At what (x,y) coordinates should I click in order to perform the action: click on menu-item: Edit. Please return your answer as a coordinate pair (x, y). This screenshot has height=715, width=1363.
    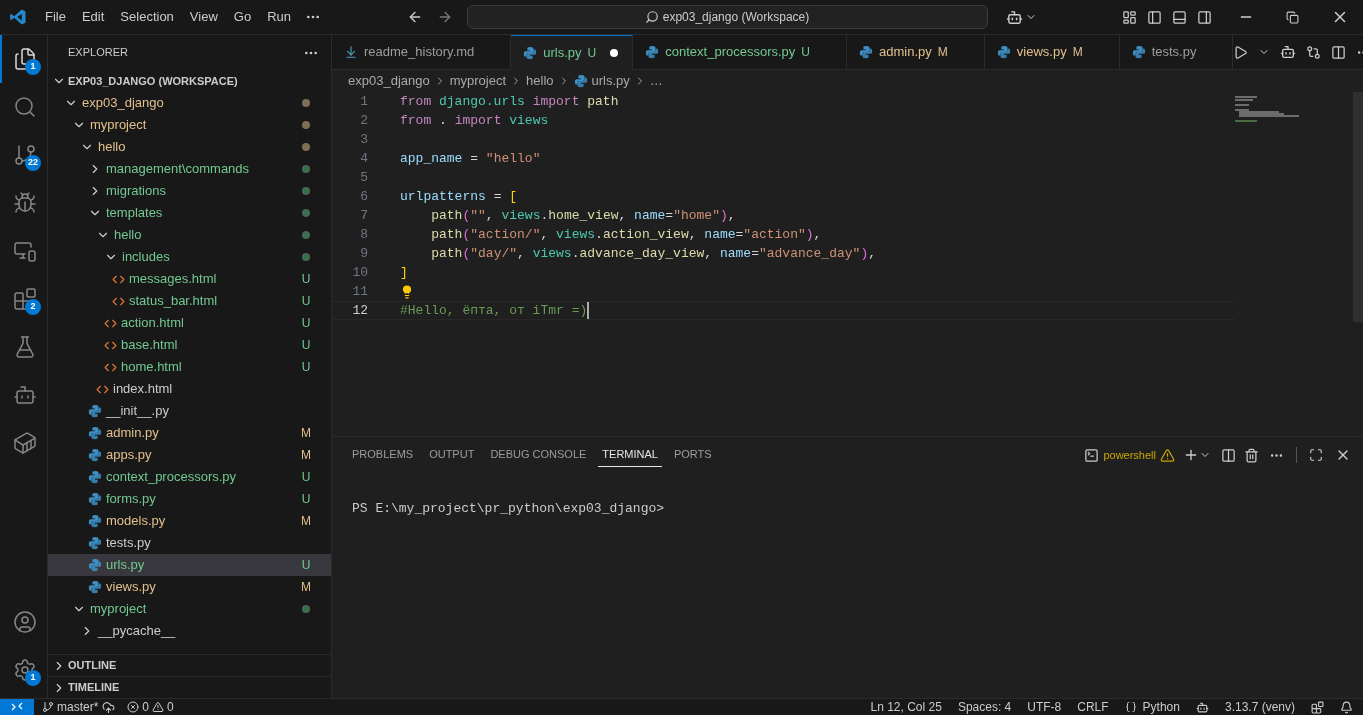
    Looking at the image, I should click on (93, 17).